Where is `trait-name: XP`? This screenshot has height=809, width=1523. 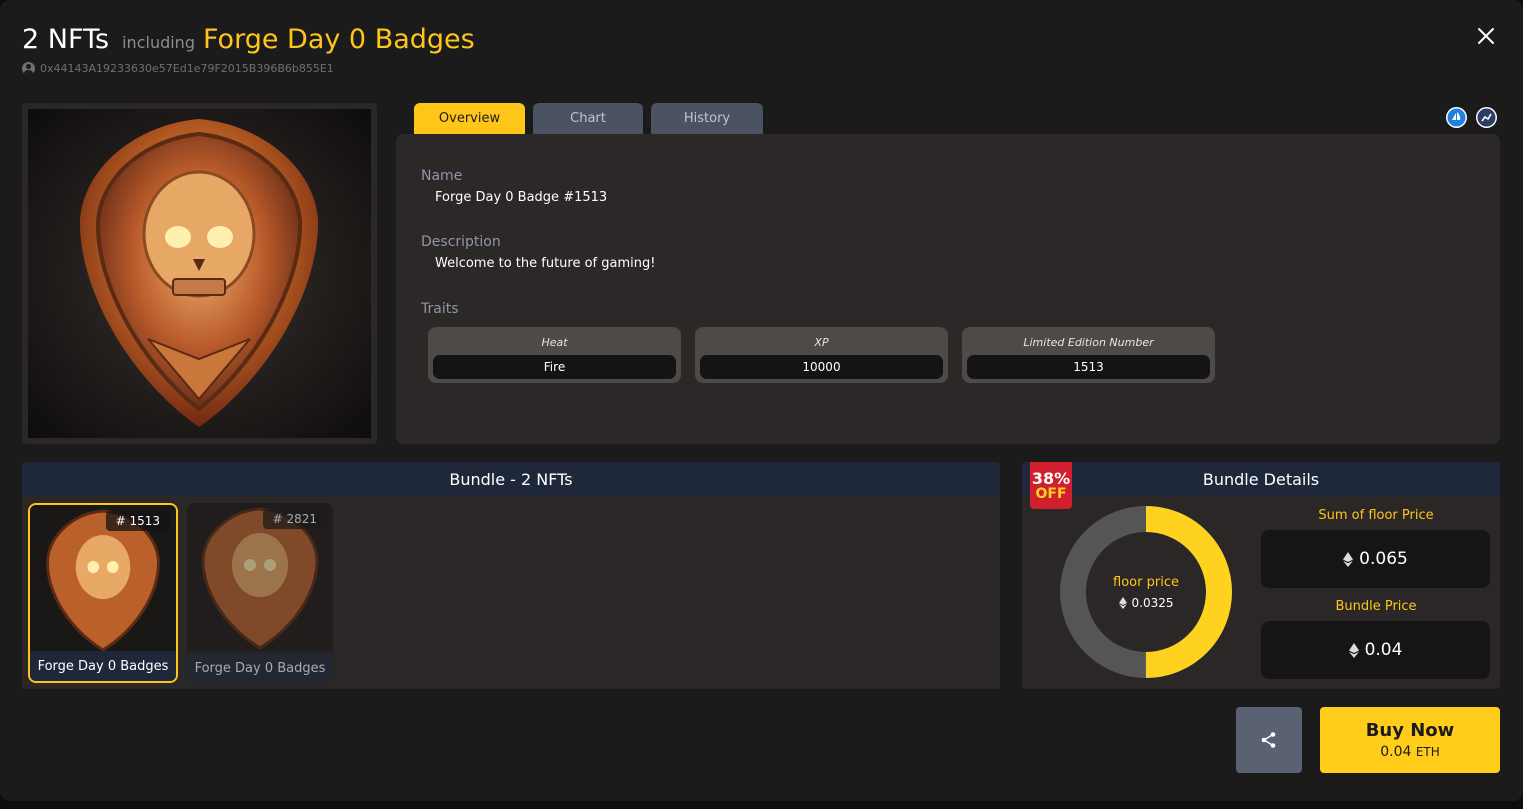 trait-name: XP is located at coordinates (821, 342).